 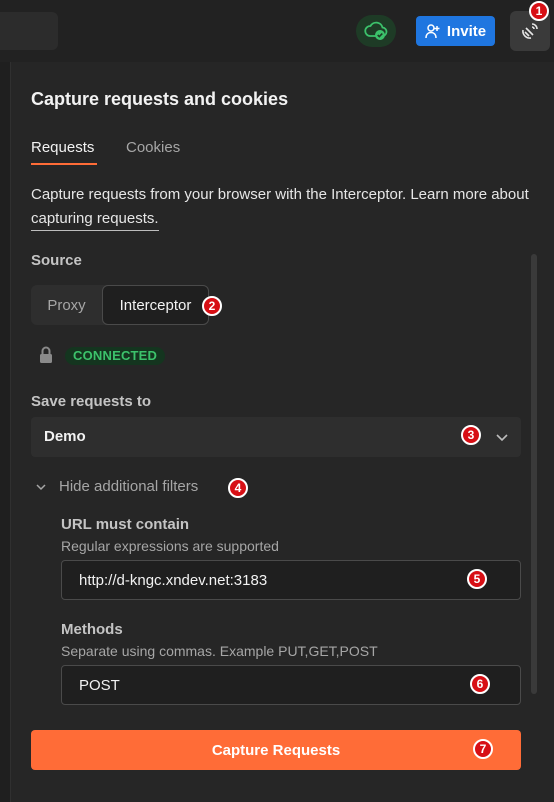 I want to click on collection-select-value: Demo, so click(x=65, y=436).